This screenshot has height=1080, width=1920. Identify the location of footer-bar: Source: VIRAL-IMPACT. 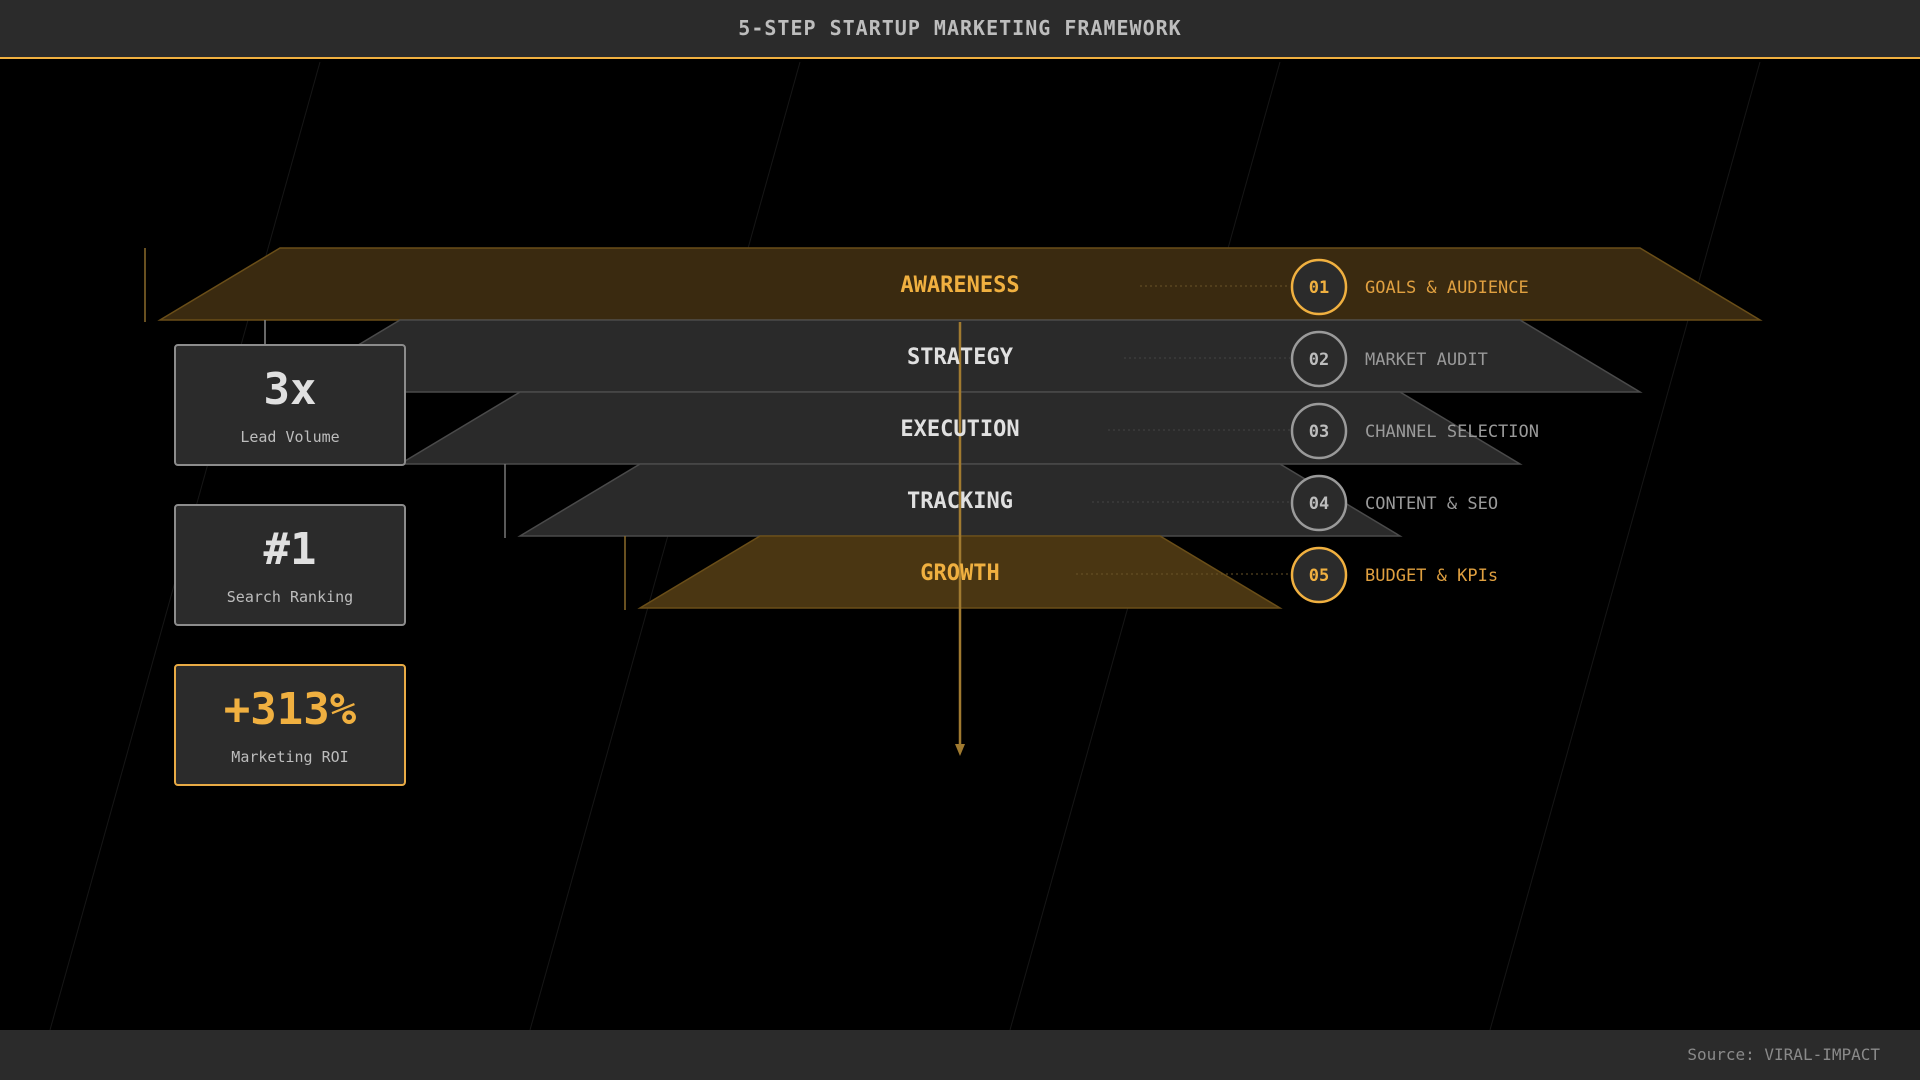
(960, 1055).